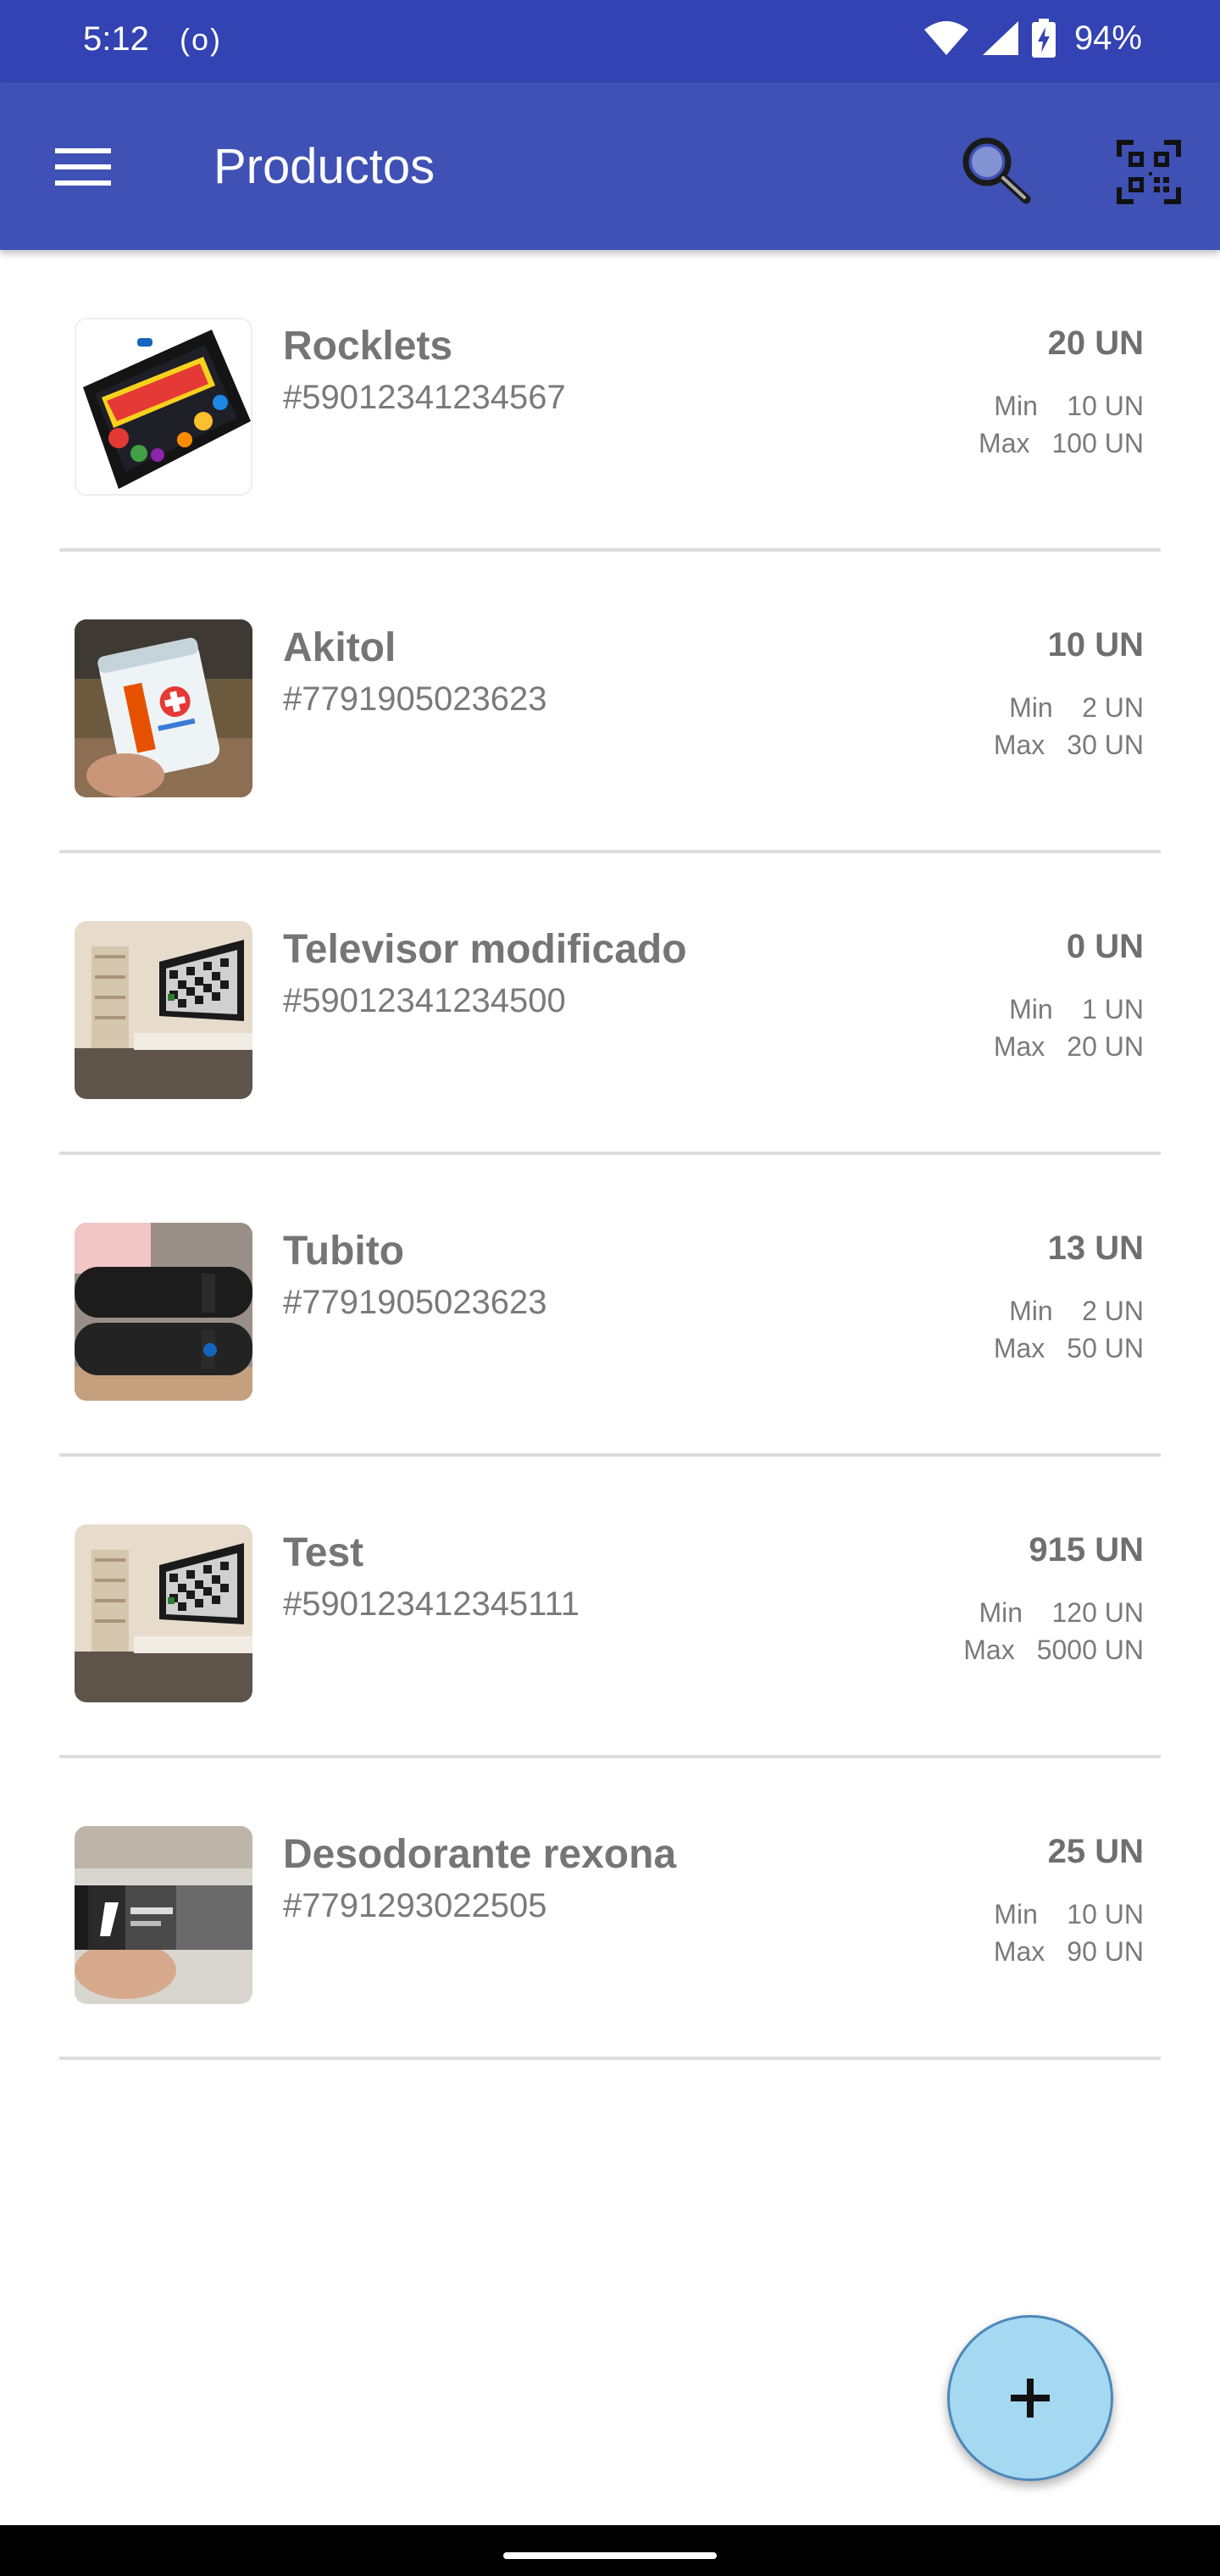  What do you see at coordinates (339, 647) in the screenshot?
I see `product-name: Akitol` at bounding box center [339, 647].